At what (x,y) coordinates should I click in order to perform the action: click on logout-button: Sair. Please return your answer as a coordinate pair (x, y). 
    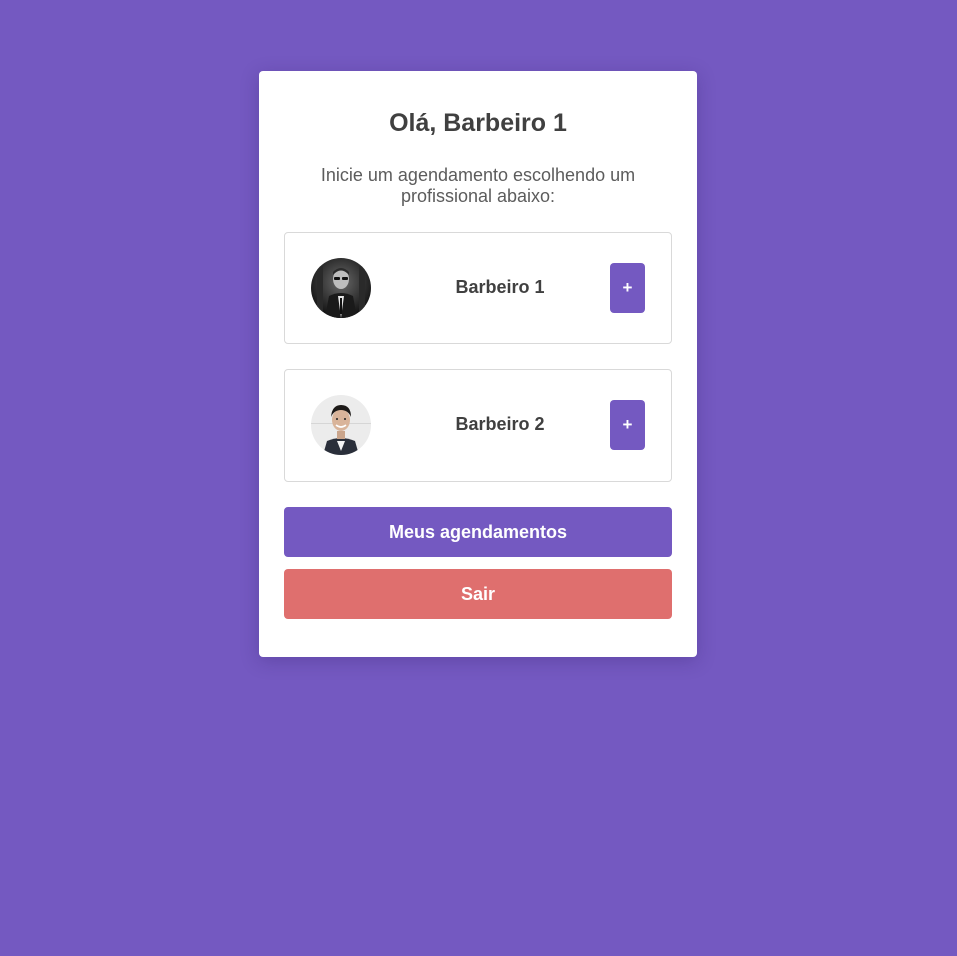
    Looking at the image, I should click on (478, 594).